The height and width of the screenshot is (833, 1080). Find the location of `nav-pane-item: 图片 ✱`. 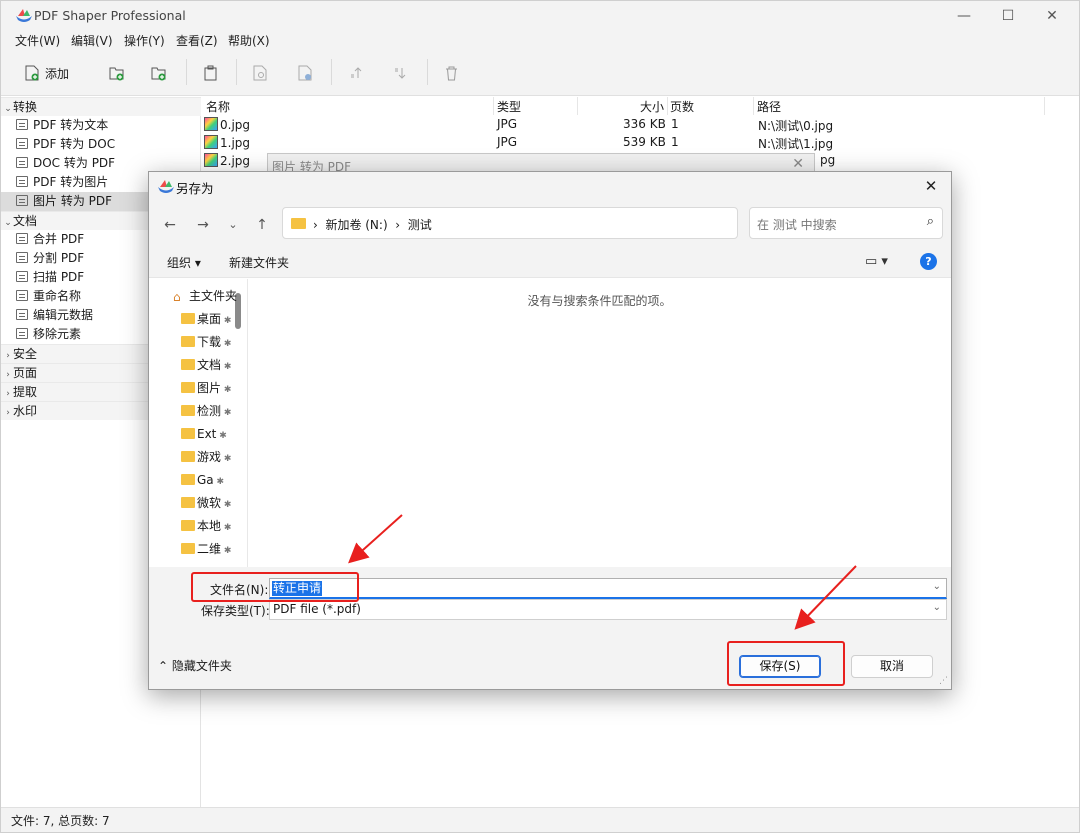

nav-pane-item: 图片 ✱ is located at coordinates (218, 388).